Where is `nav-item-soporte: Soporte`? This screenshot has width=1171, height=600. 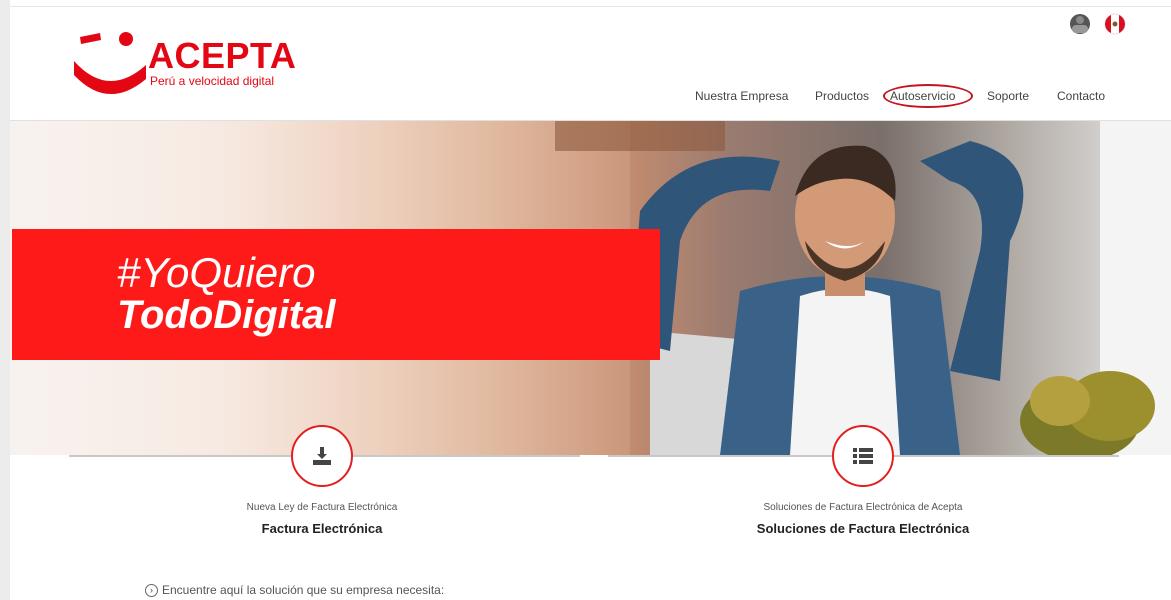 nav-item-soporte: Soporte is located at coordinates (1008, 96).